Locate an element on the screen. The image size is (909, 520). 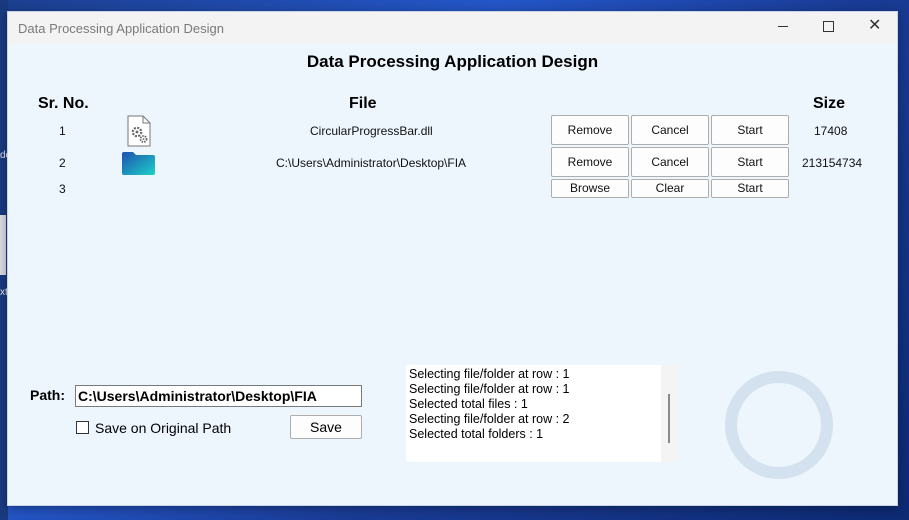
close-button: ✕ is located at coordinates (875, 27).